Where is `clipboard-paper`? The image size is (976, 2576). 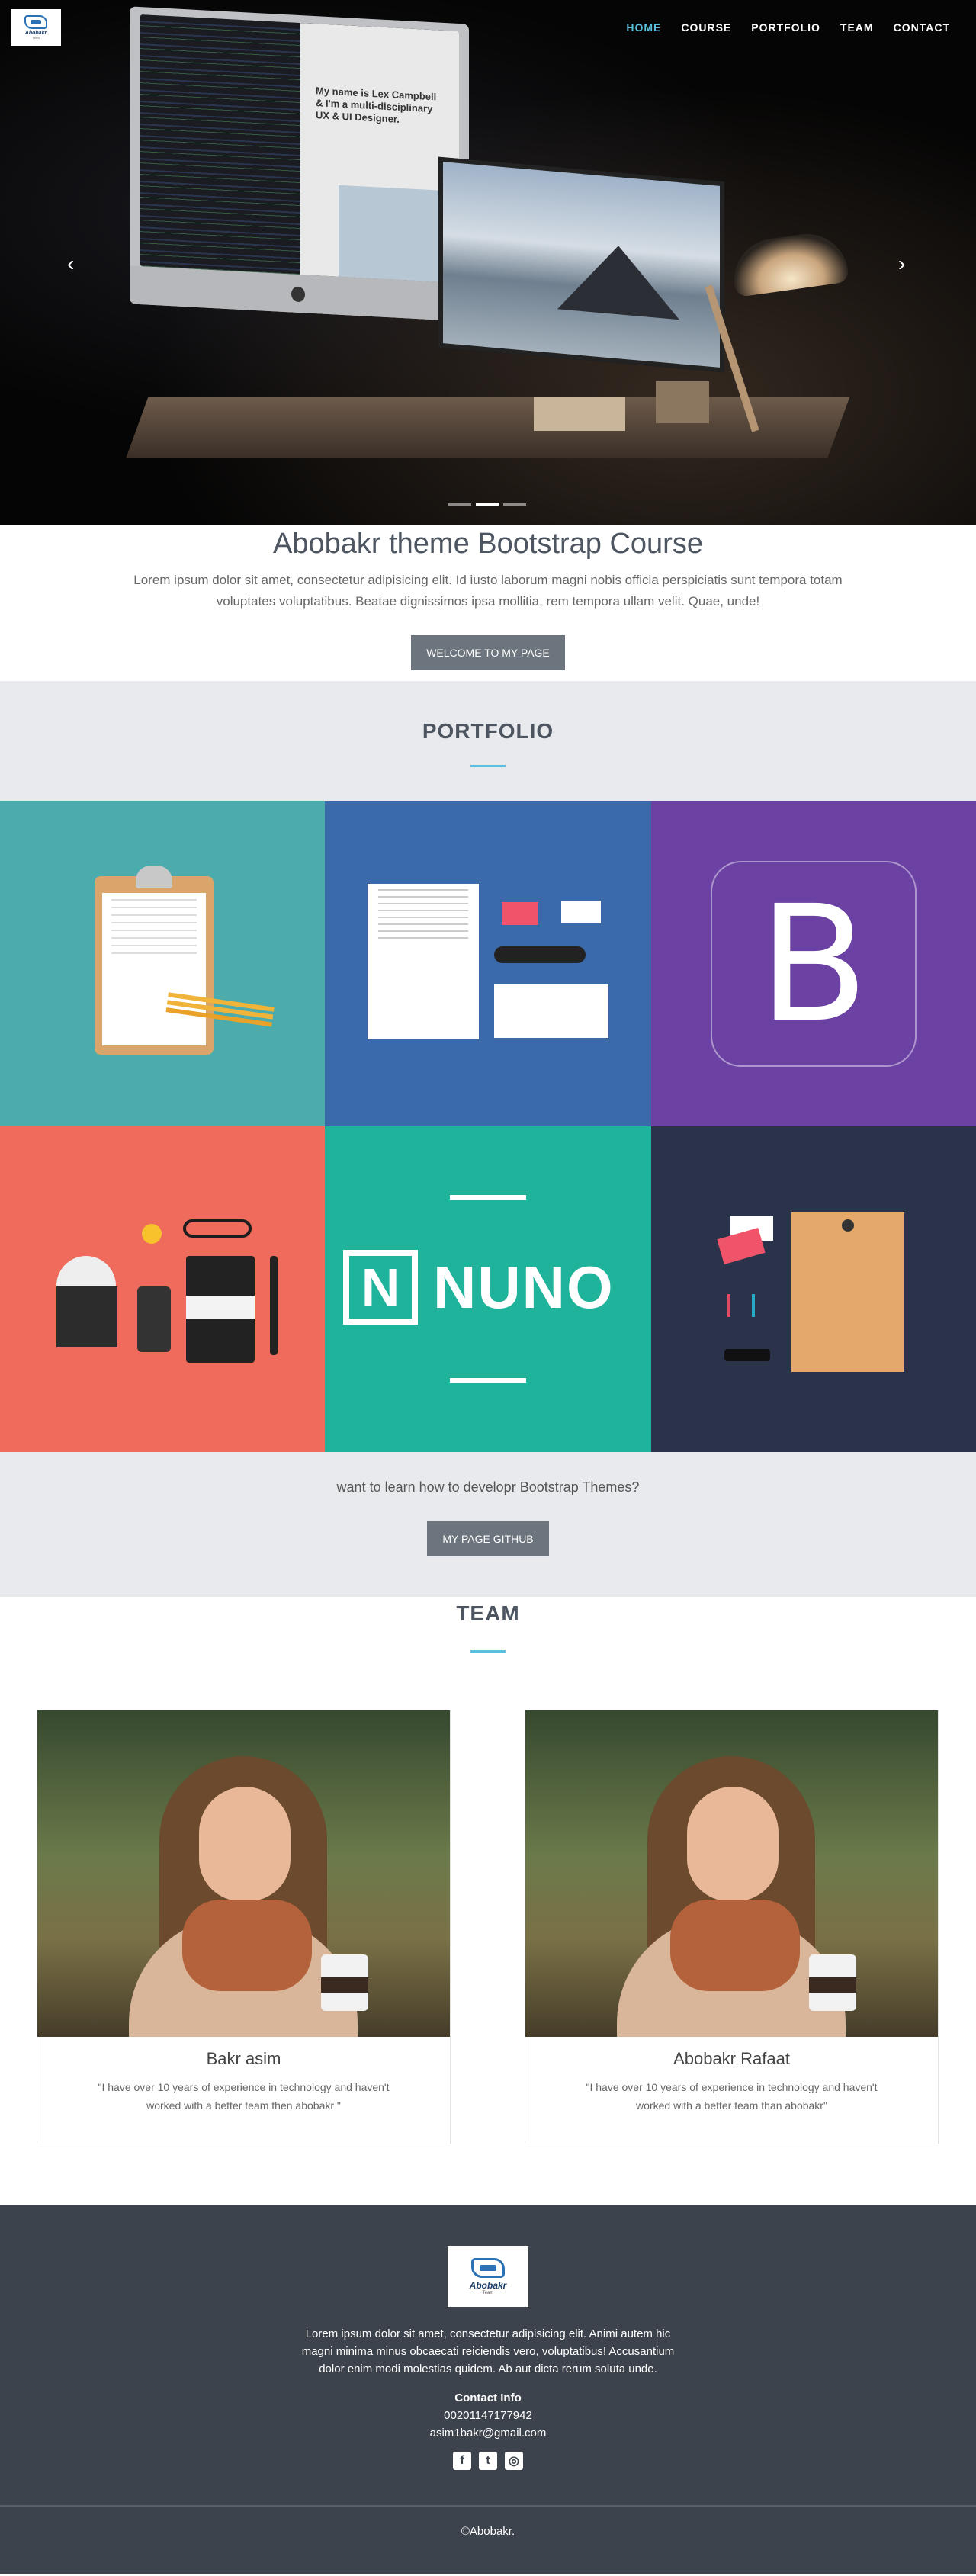 clipboard-paper is located at coordinates (154, 969).